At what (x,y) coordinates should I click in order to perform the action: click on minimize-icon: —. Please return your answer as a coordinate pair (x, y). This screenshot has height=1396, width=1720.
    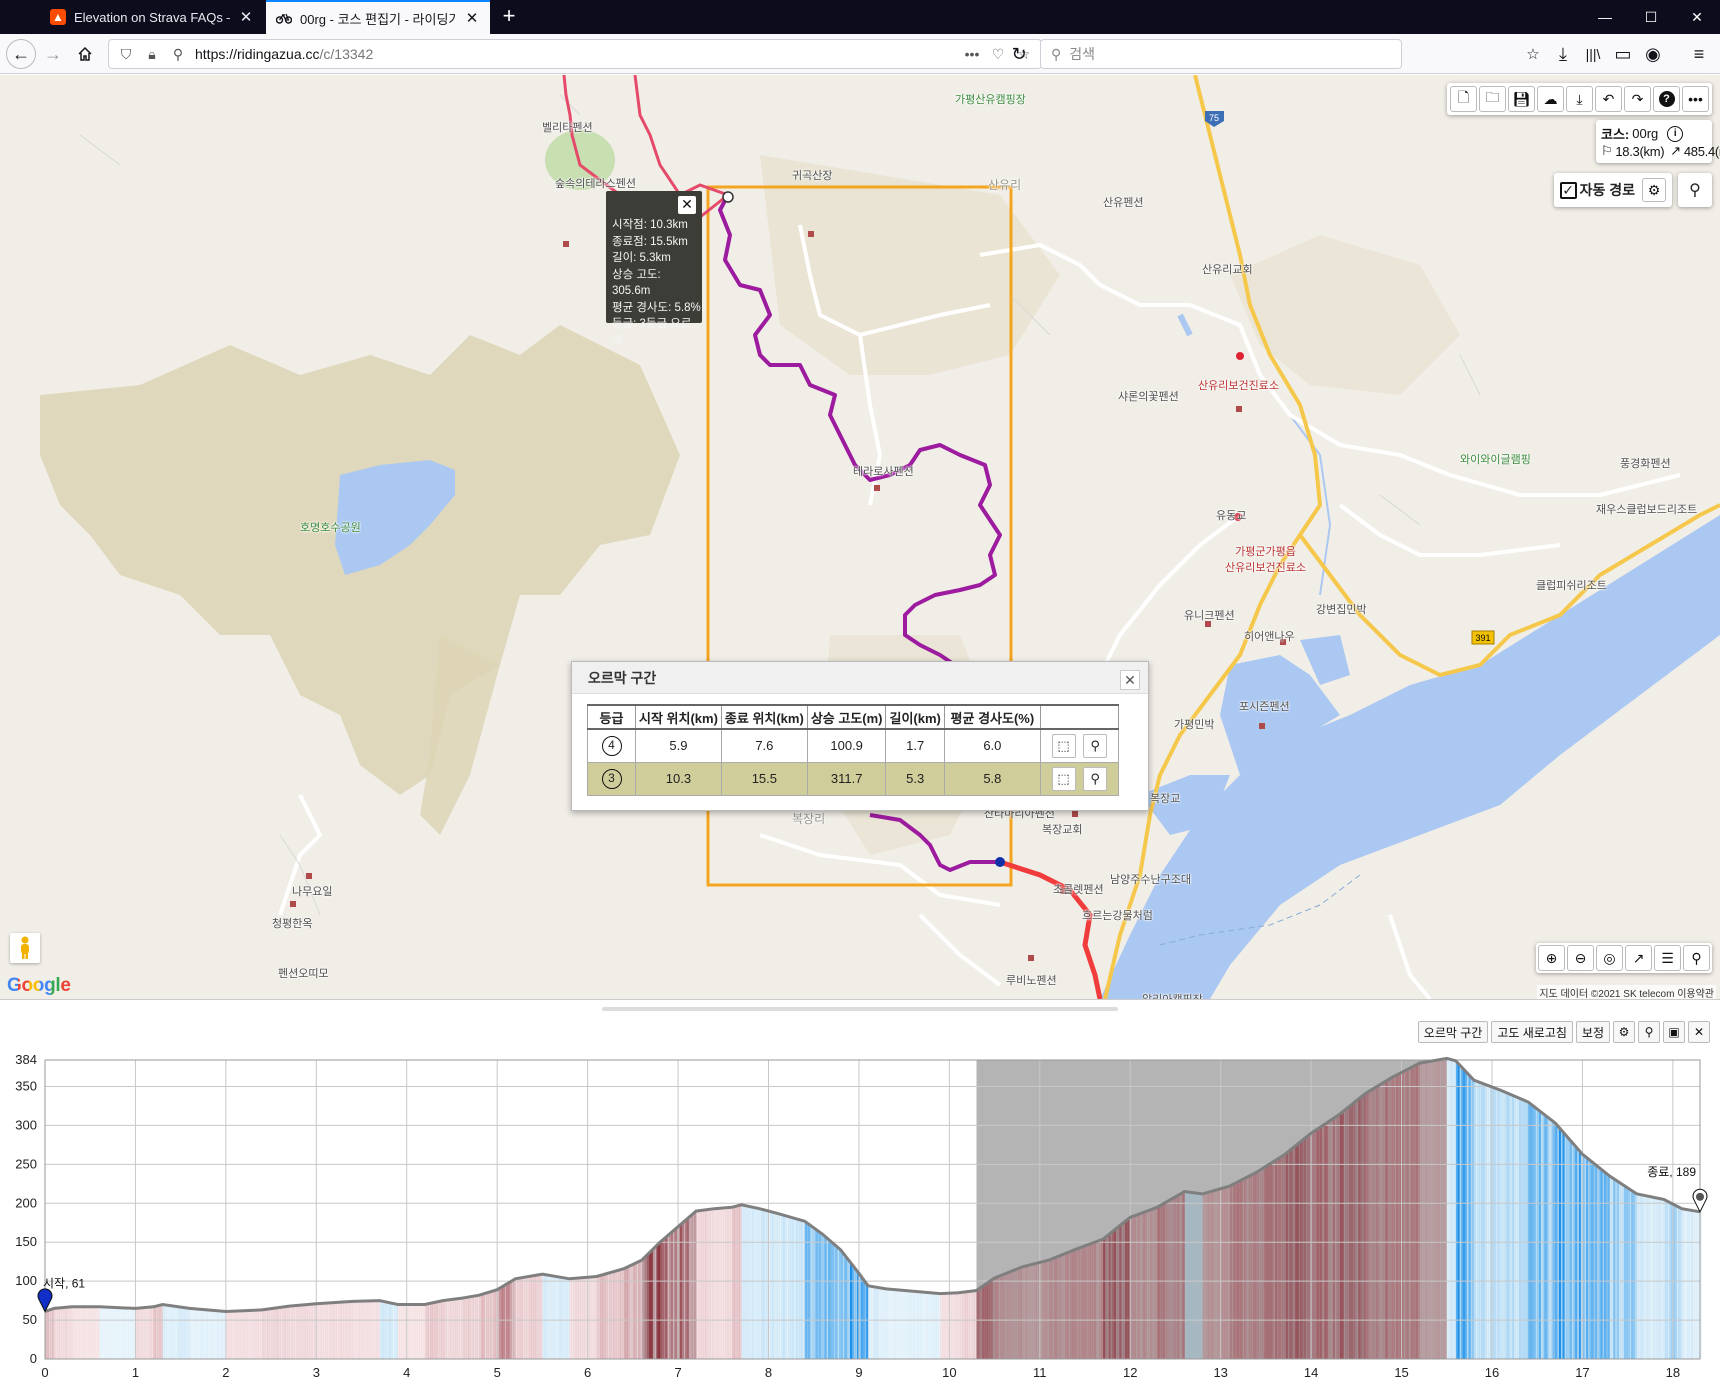
    Looking at the image, I should click on (1605, 17).